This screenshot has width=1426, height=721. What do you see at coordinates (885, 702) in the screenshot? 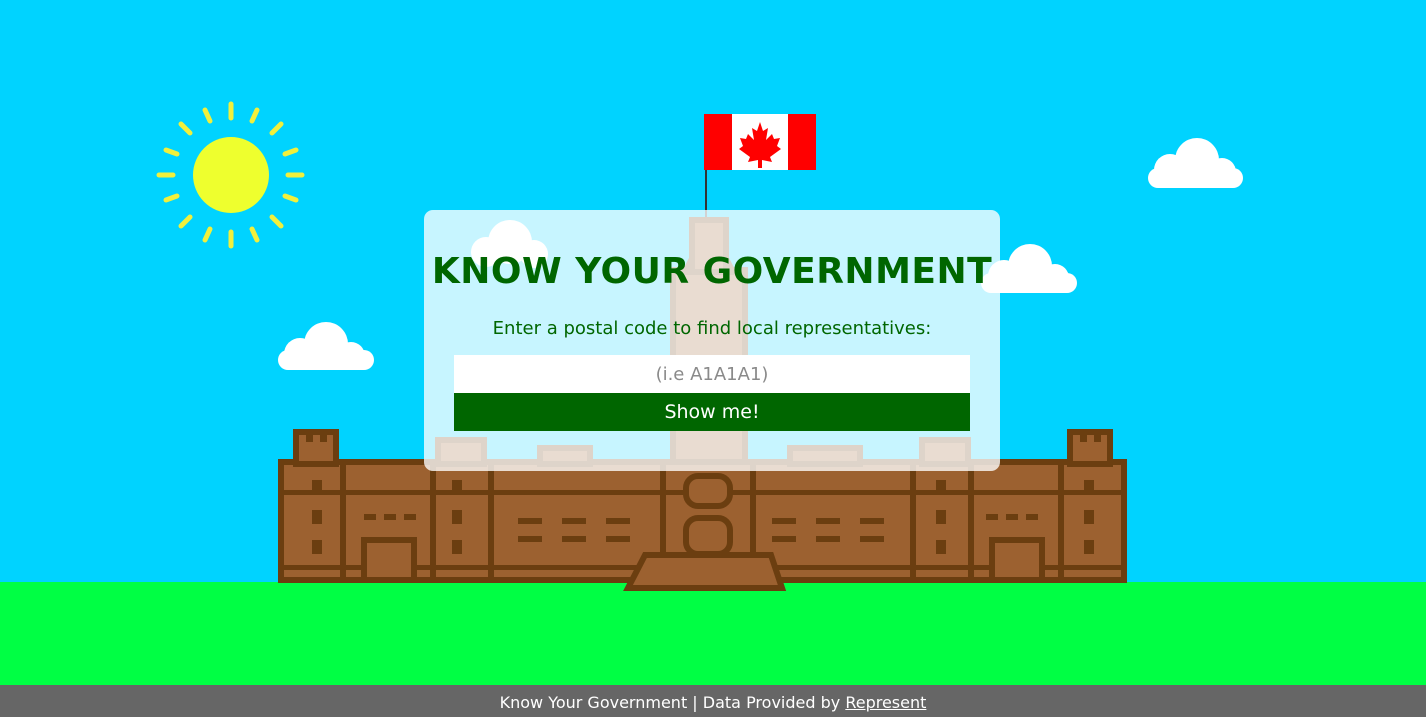
I see `represent-link: Represent` at bounding box center [885, 702].